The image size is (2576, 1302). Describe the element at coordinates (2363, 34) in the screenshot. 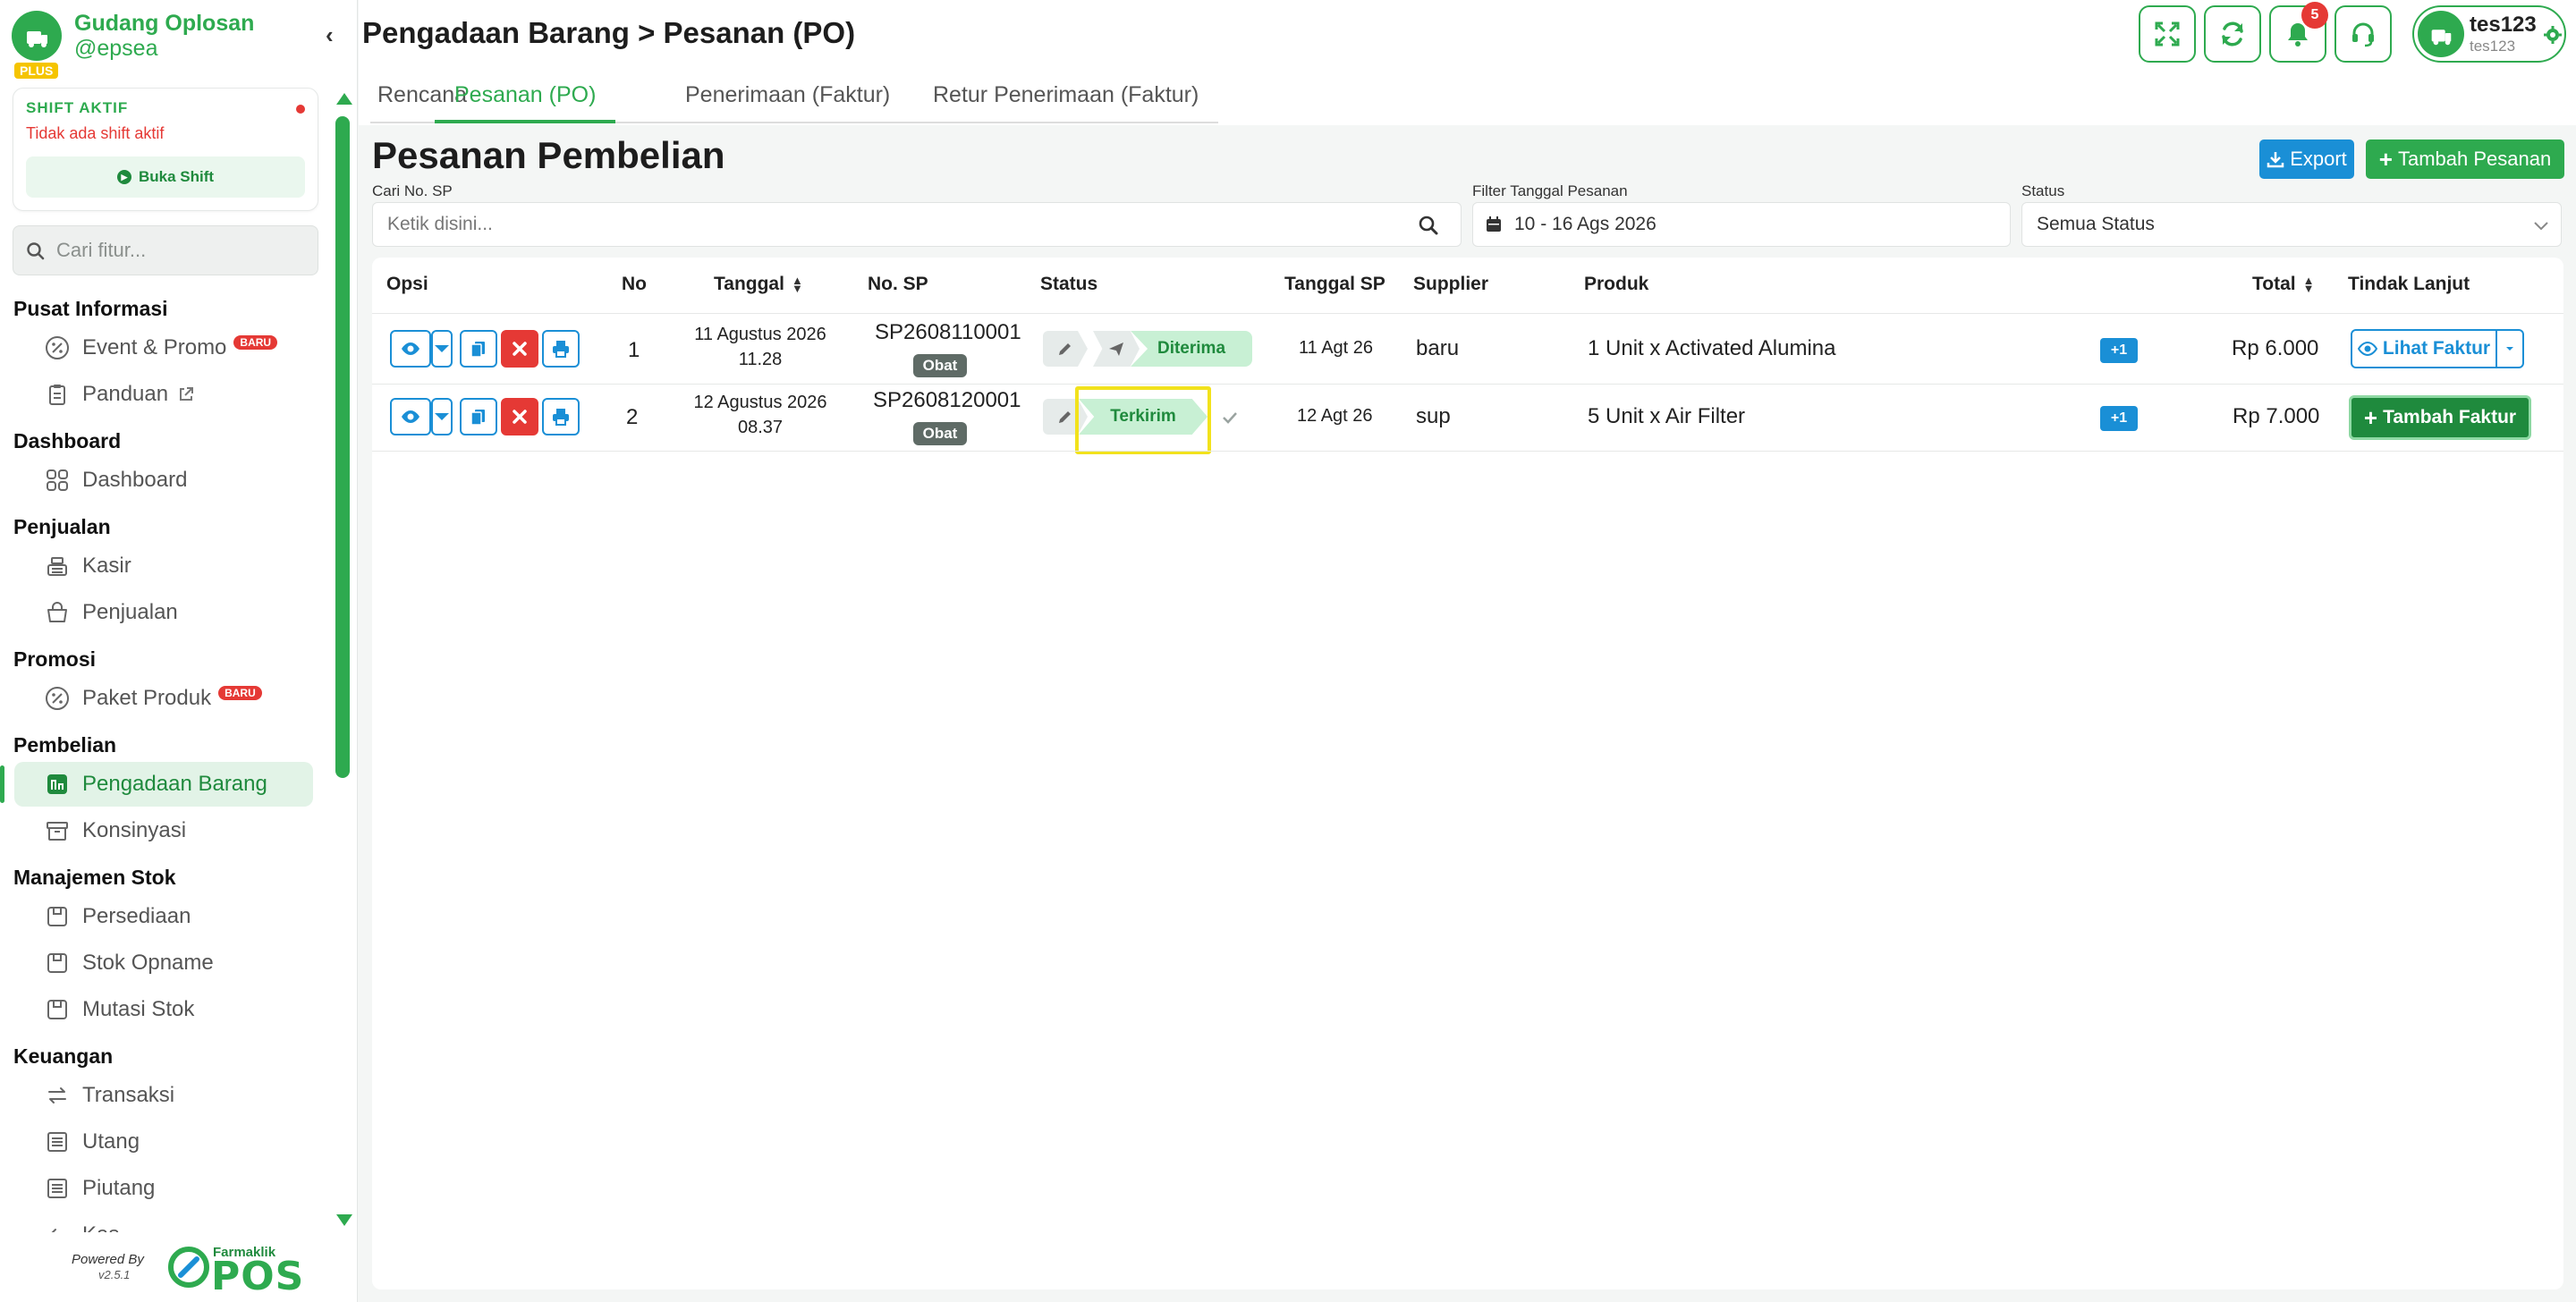

I see `support-button` at that location.